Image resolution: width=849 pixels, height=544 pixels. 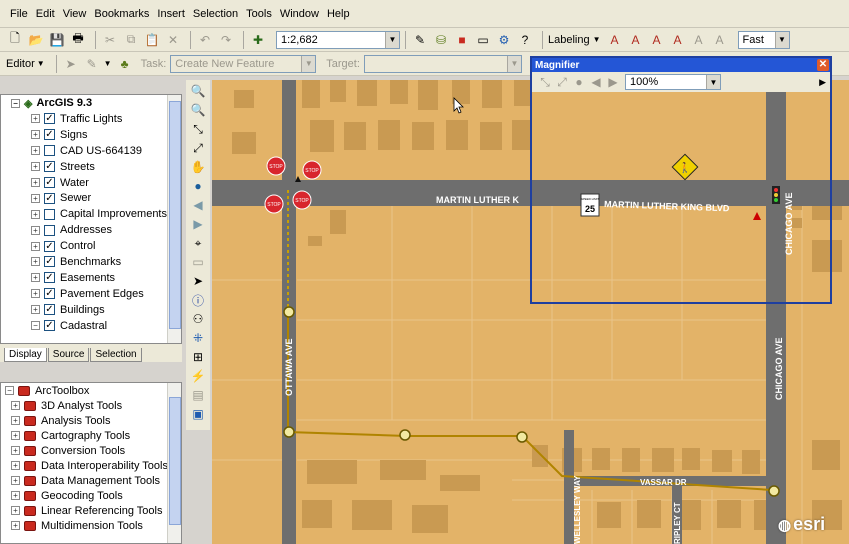 What do you see at coordinates (121, 14) in the screenshot?
I see `menu-bookmarks: Bookmarks` at bounding box center [121, 14].